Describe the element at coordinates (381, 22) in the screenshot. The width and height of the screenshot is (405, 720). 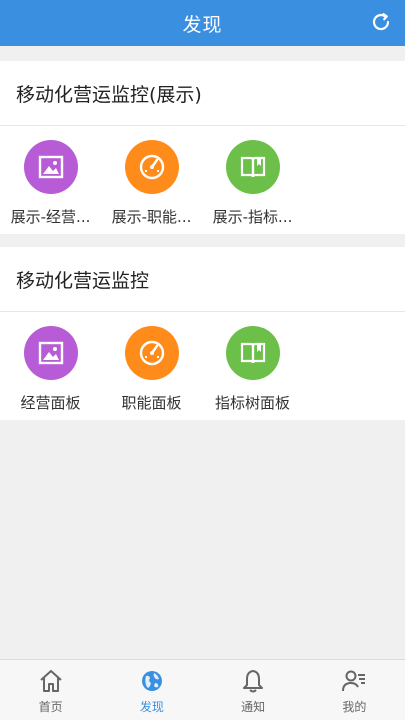
I see `refresh-icon` at that location.